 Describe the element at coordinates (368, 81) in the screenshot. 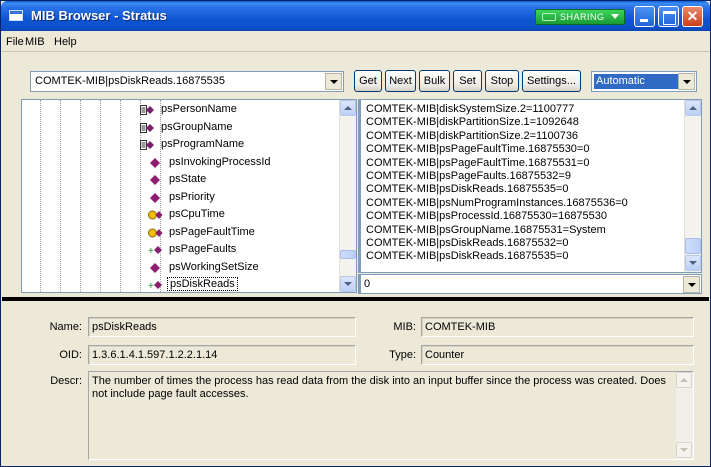

I see `get-button: Get` at that location.